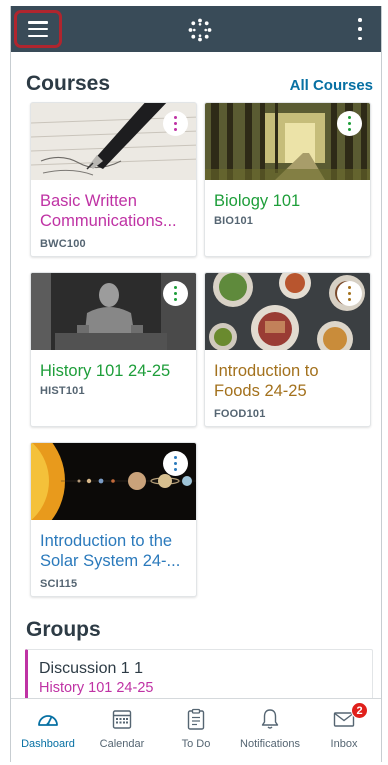 The height and width of the screenshot is (765, 388). What do you see at coordinates (200, 30) in the screenshot?
I see `canvas-logo-icon` at bounding box center [200, 30].